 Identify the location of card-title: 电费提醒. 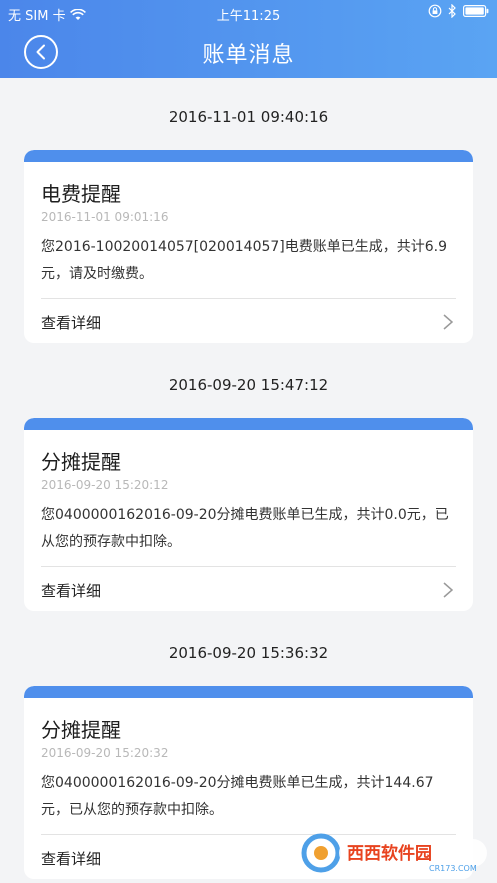
(81, 194).